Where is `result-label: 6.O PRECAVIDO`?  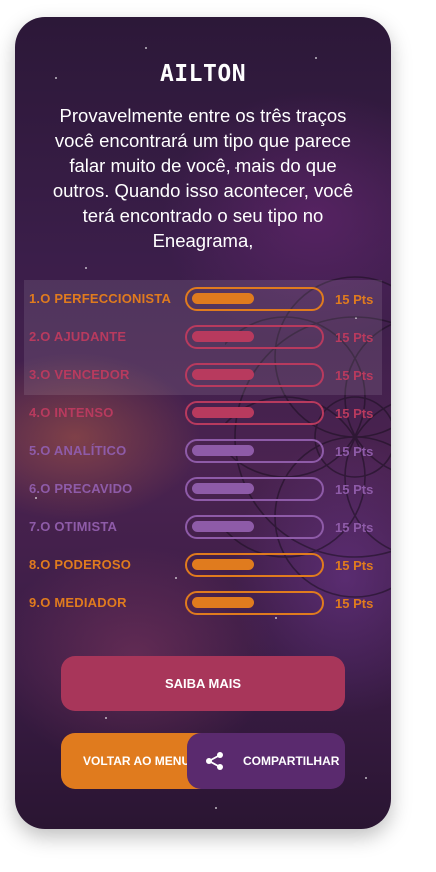
result-label: 6.O PRECAVIDO is located at coordinates (81, 488).